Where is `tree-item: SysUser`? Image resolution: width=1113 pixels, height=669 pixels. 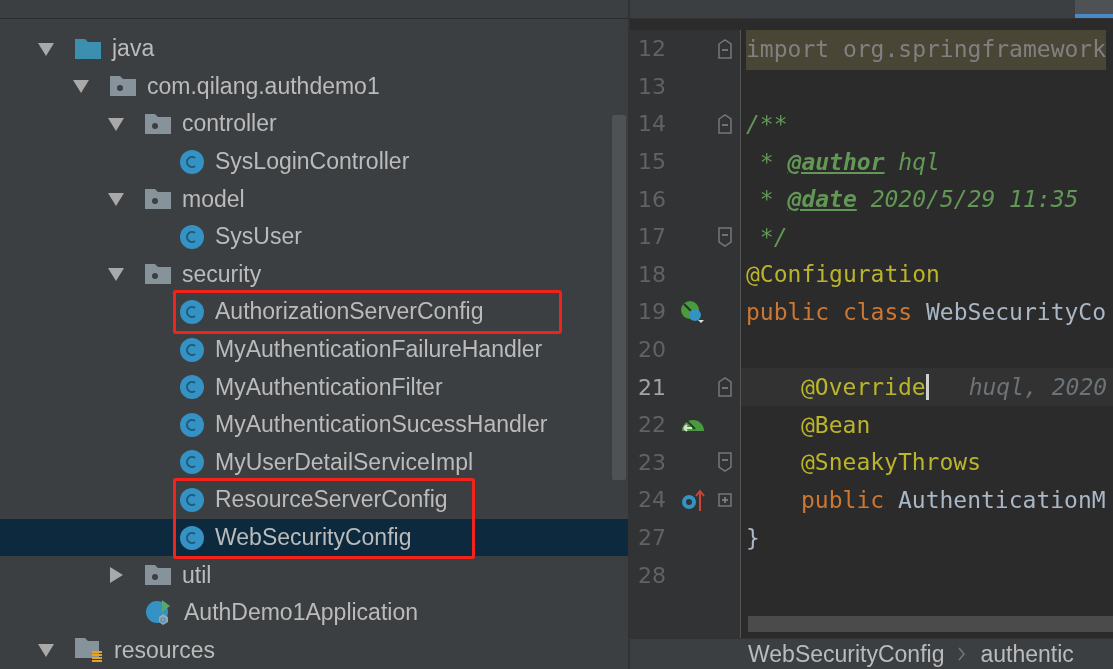 tree-item: SysUser is located at coordinates (241, 236).